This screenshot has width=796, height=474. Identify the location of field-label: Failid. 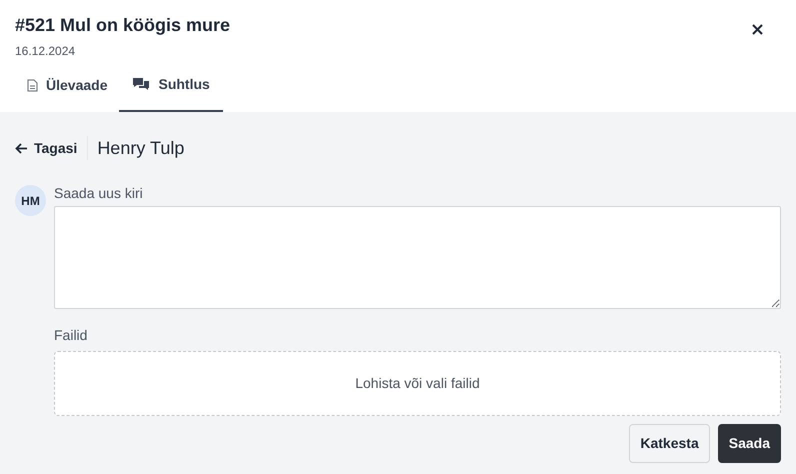
(71, 335).